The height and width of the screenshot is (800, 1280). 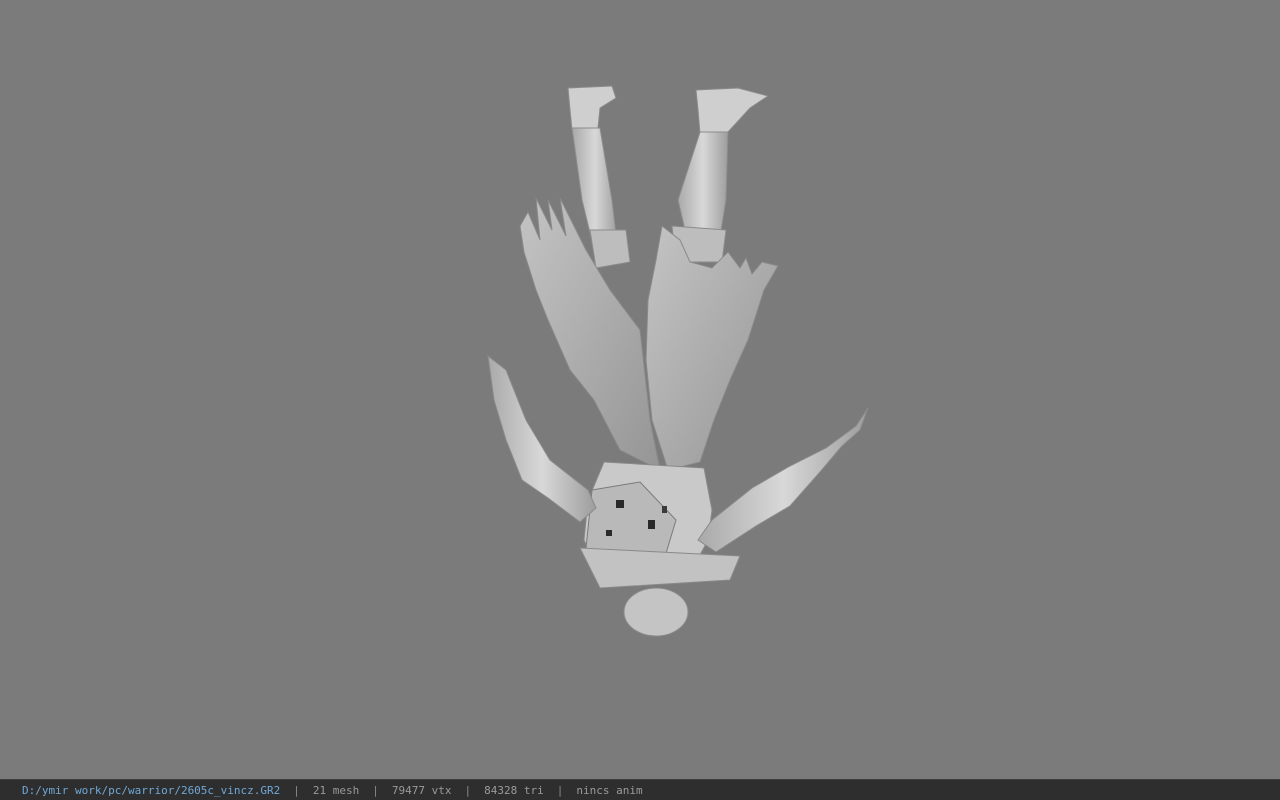 I want to click on model-legs, so click(x=650, y=198).